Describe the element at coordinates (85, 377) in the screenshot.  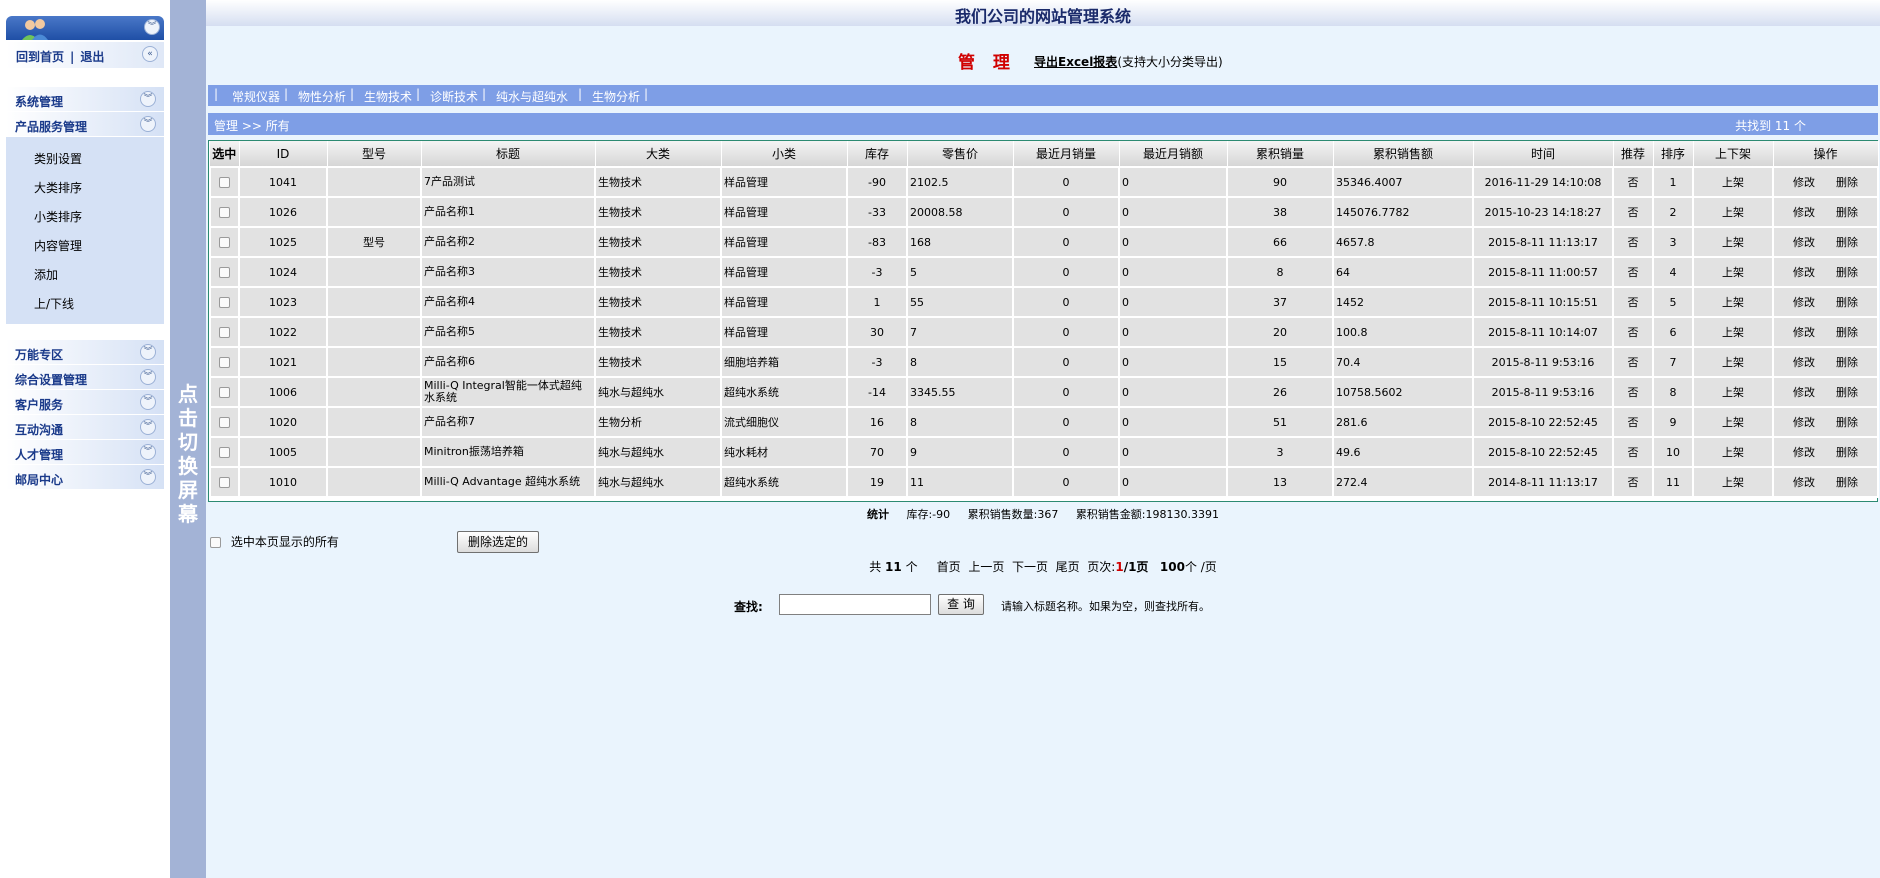
I see `menu-general-settings: 综合设置管理 ︾` at that location.